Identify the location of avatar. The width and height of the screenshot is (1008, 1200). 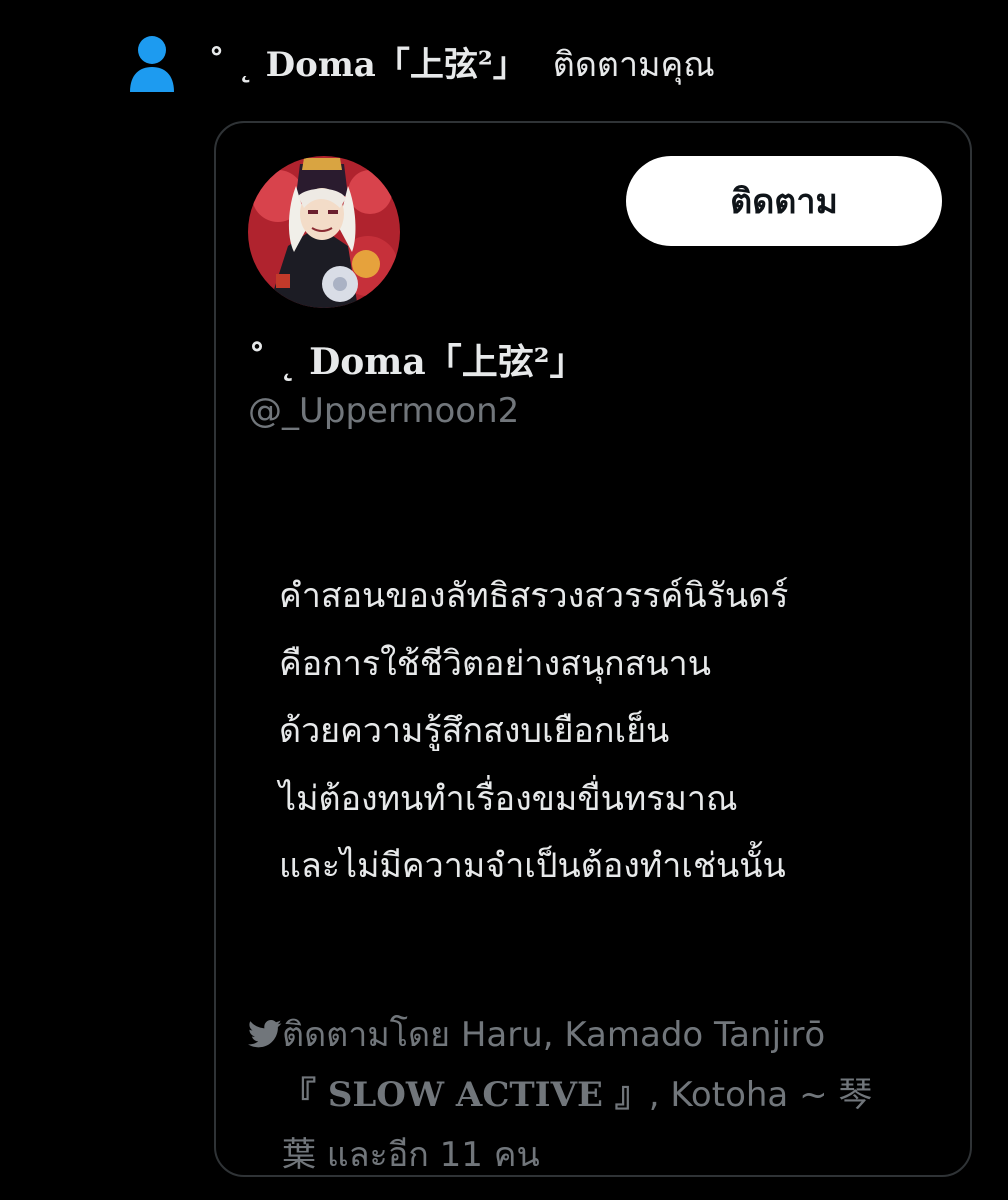
(324, 232).